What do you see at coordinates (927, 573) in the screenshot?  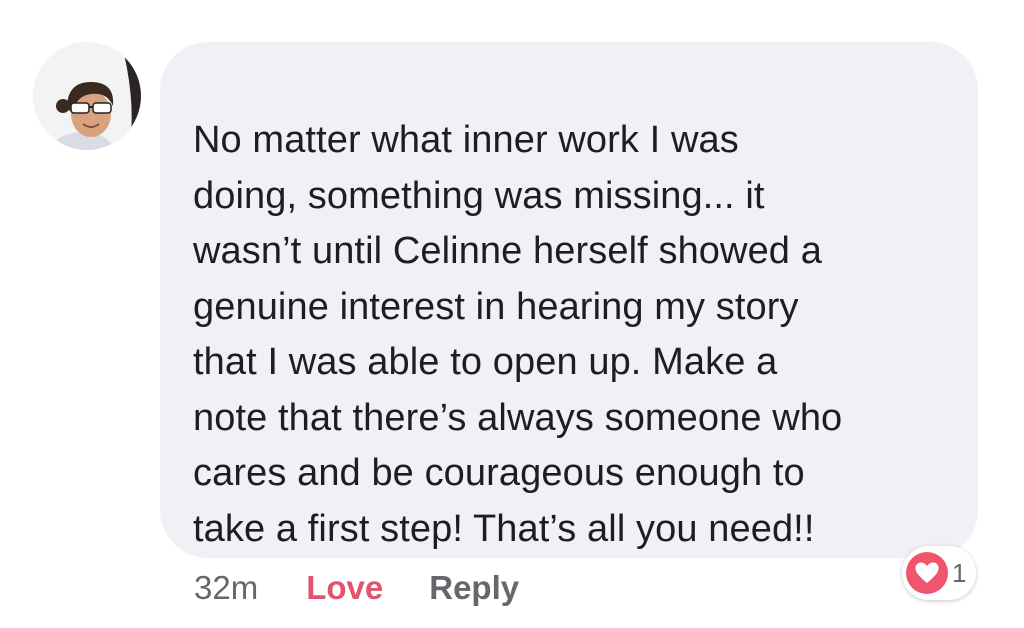 I see `heart-icon` at bounding box center [927, 573].